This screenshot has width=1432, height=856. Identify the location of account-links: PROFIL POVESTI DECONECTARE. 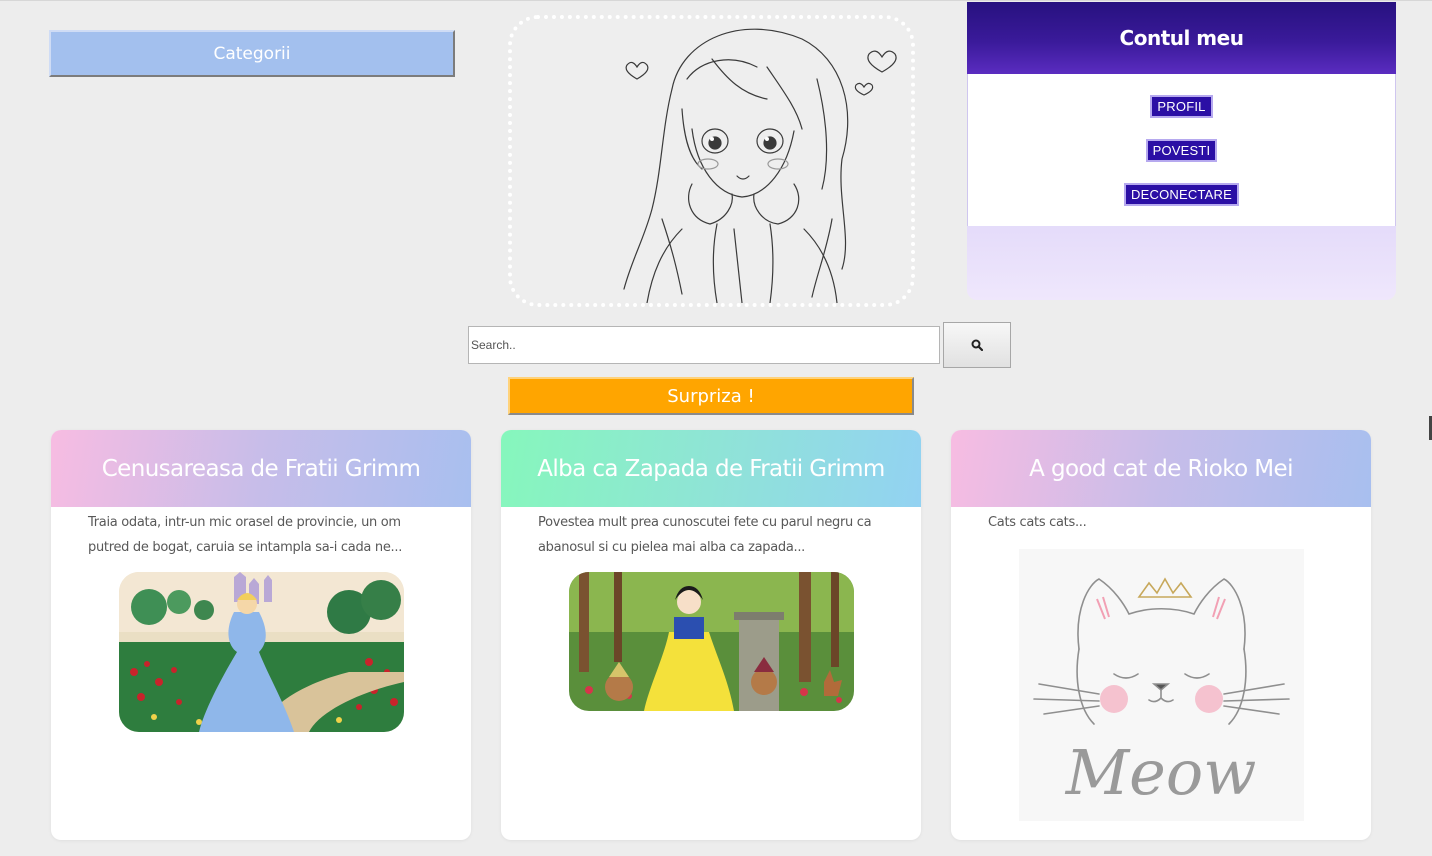
(1181, 150).